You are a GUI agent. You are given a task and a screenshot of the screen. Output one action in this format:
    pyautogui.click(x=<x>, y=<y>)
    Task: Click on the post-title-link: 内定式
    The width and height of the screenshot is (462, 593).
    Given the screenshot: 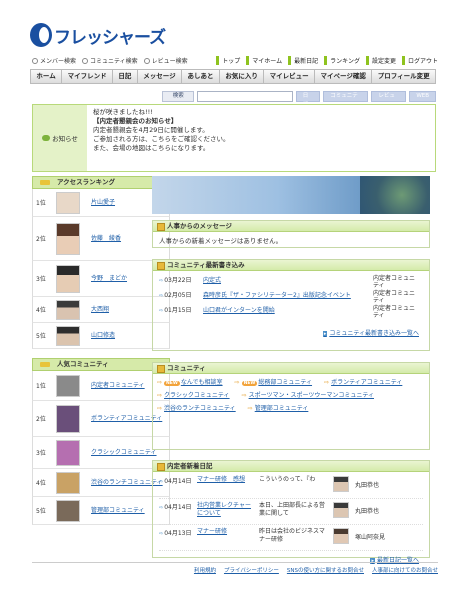 What is the action you would take?
    pyautogui.click(x=288, y=279)
    